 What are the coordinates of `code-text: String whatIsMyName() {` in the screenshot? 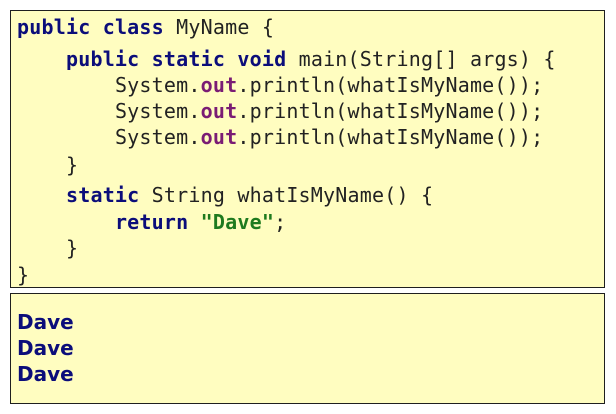 It's located at (286, 195).